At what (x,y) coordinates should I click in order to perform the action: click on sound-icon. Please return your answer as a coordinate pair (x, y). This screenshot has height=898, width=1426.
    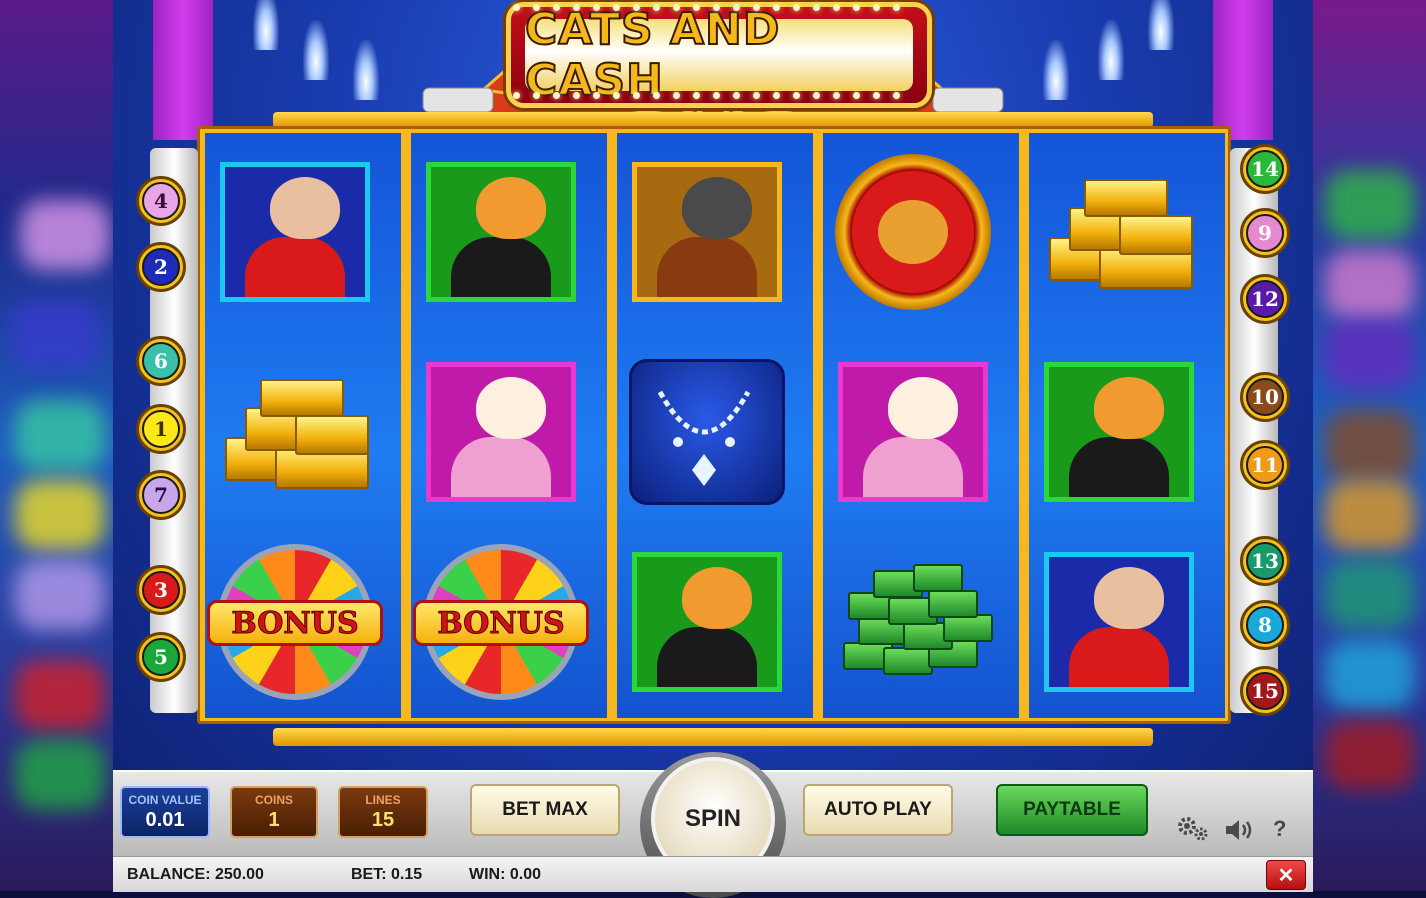
    Looking at the image, I should click on (1241, 833).